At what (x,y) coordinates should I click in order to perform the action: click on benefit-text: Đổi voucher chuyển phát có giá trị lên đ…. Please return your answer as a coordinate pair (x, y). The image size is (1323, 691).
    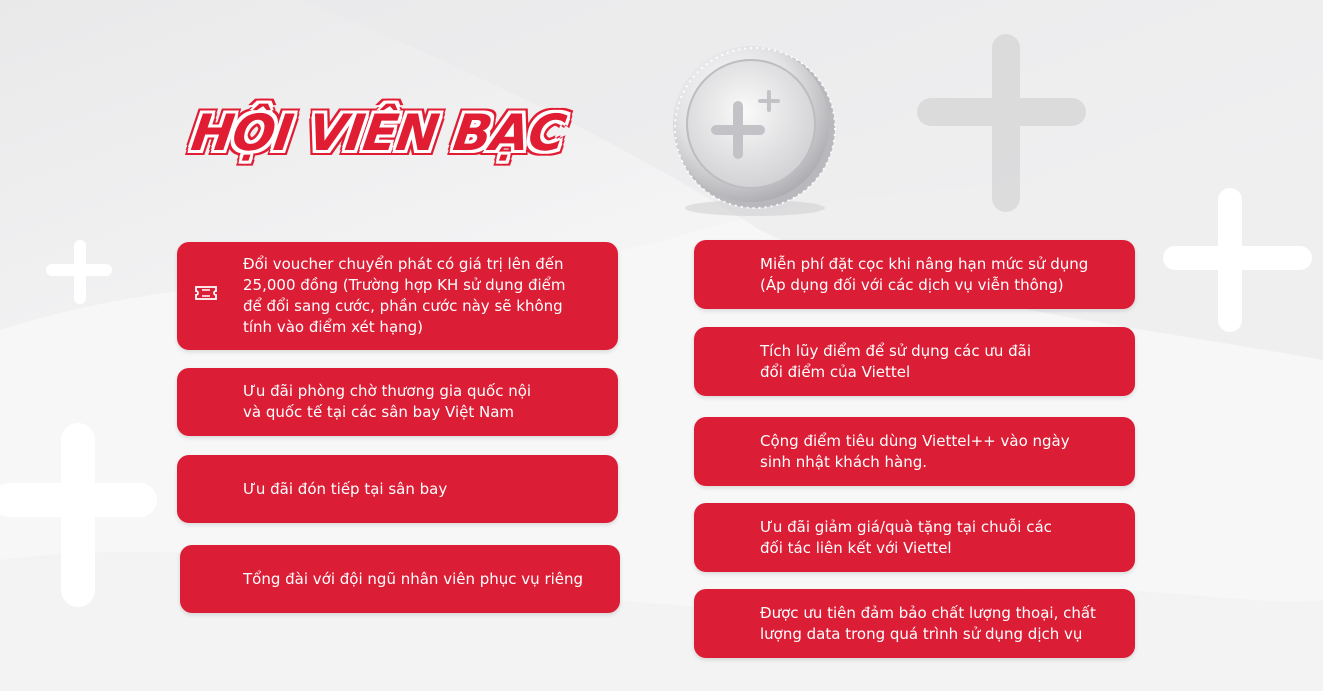
    Looking at the image, I should click on (404, 295).